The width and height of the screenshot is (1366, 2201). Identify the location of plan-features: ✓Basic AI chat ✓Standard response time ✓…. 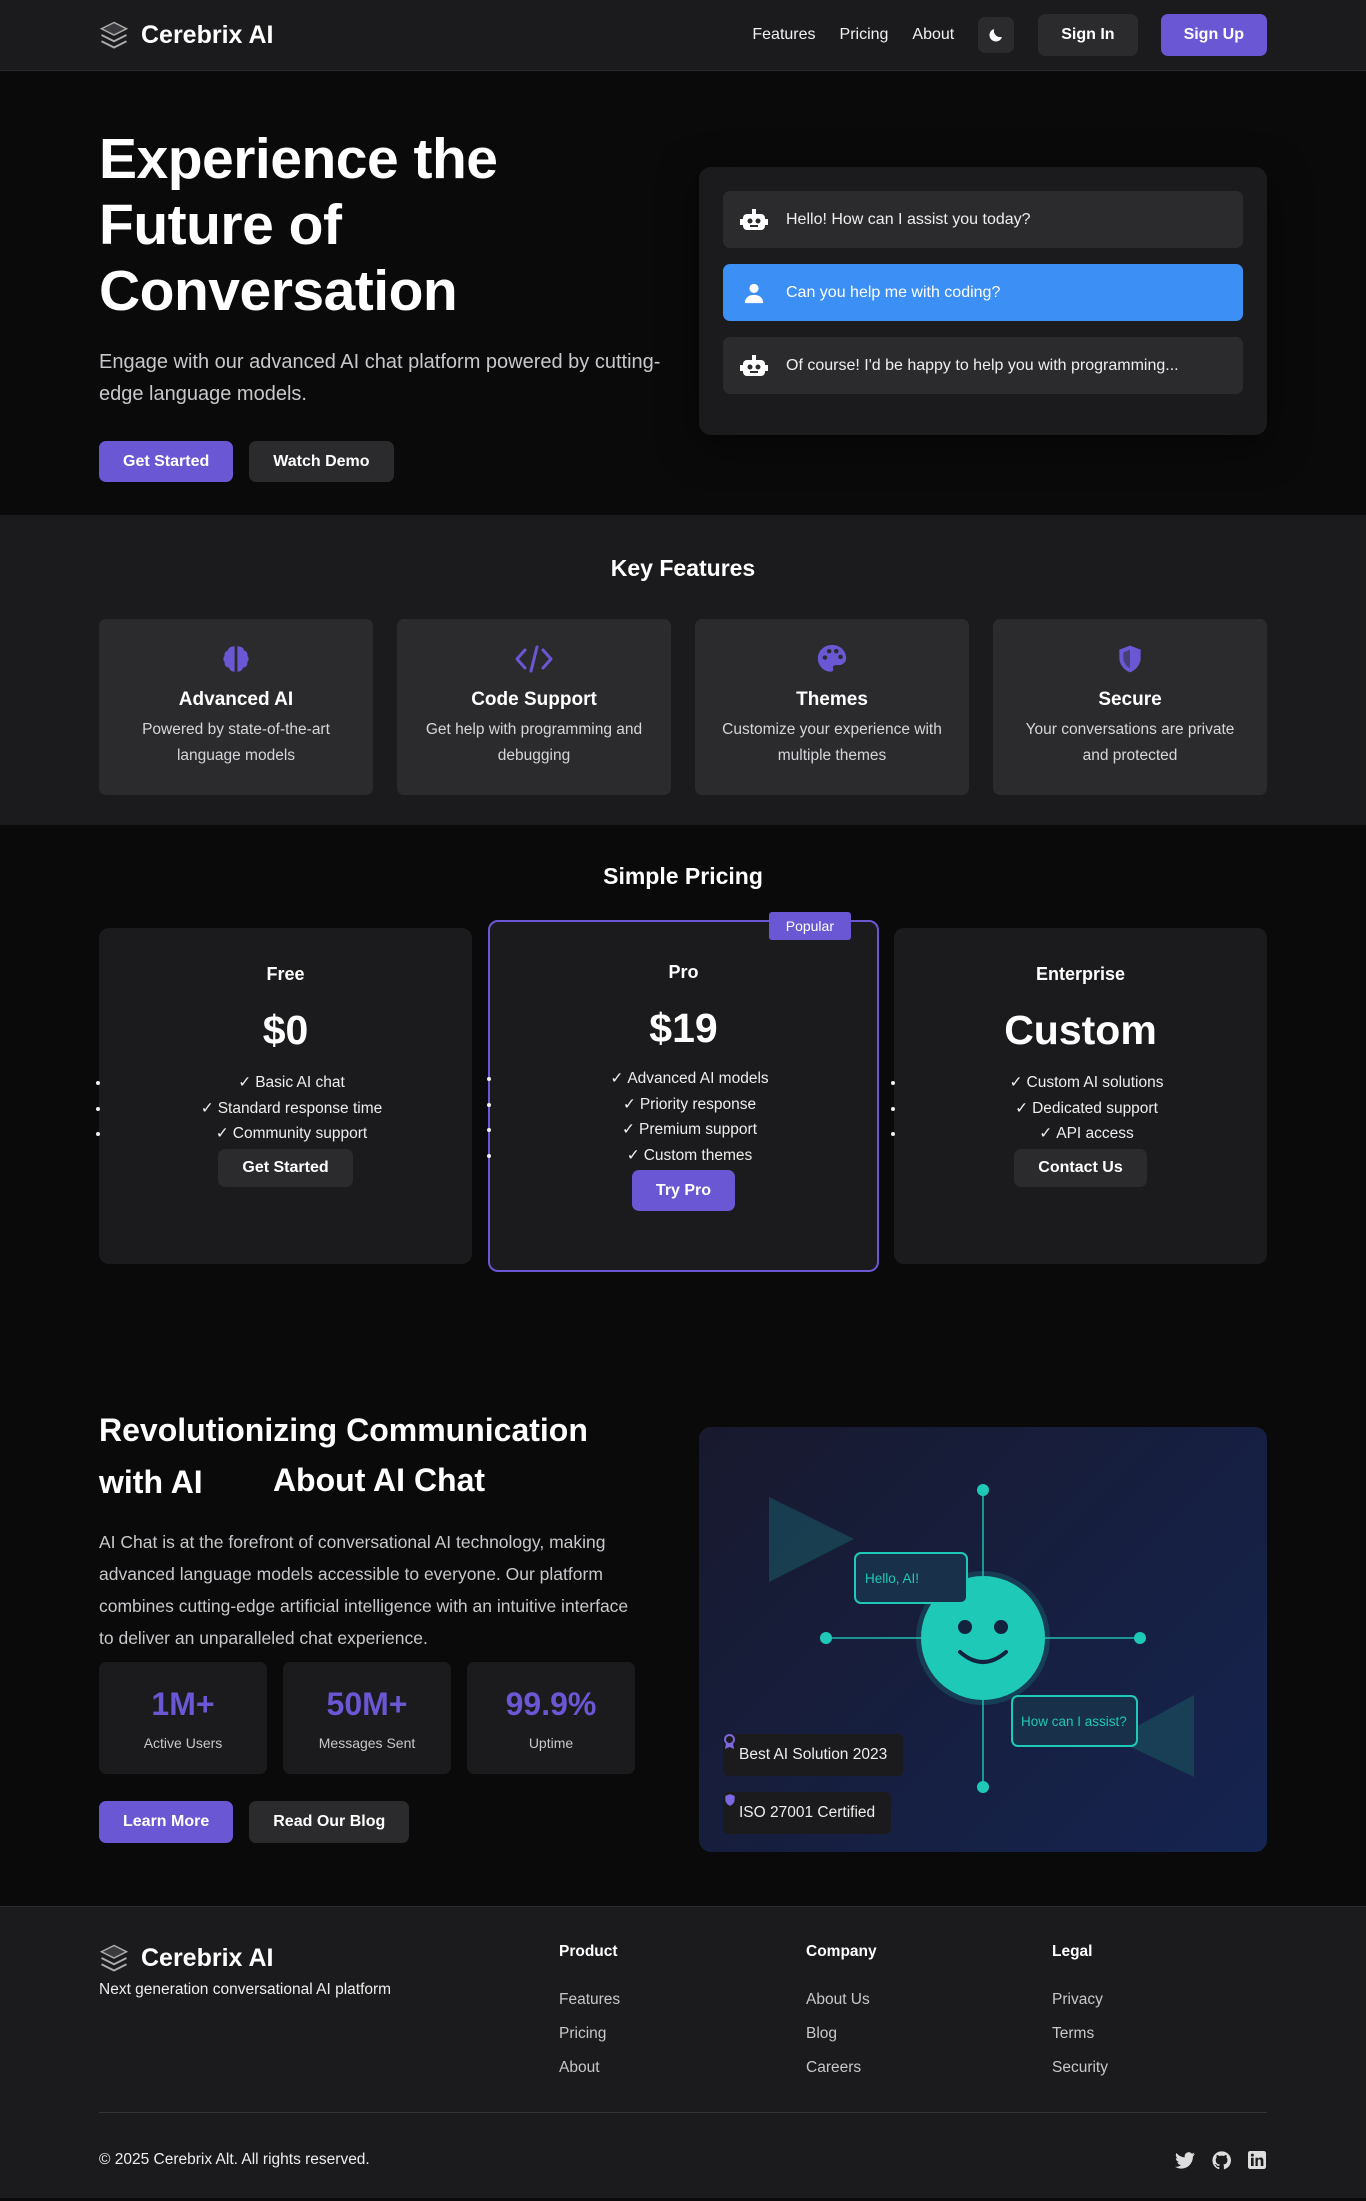
(285, 1108).